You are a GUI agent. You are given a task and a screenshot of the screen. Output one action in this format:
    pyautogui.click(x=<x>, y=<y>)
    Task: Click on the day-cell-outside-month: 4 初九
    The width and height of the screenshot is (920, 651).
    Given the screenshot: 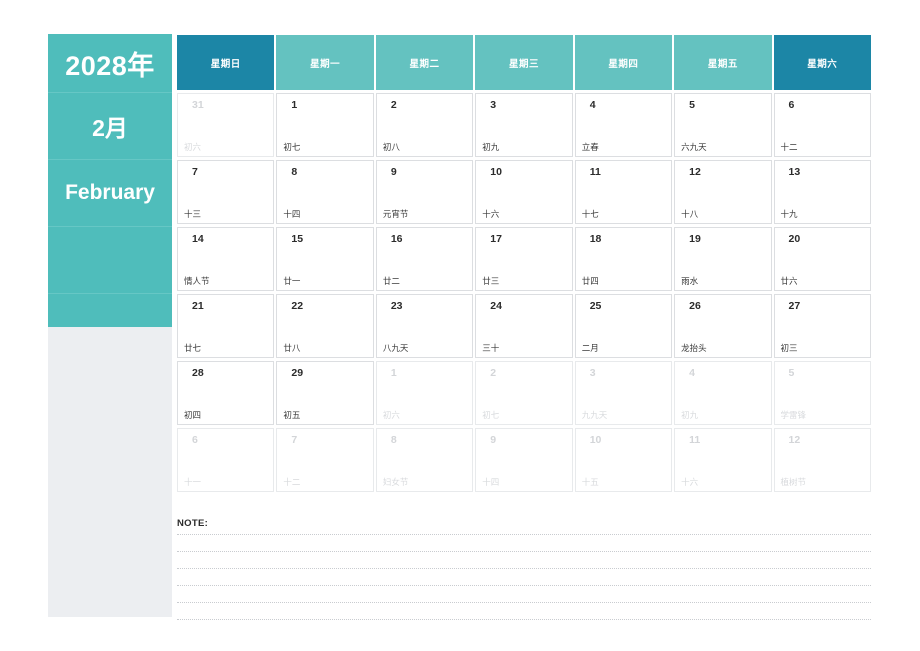 What is the action you would take?
    pyautogui.click(x=723, y=393)
    